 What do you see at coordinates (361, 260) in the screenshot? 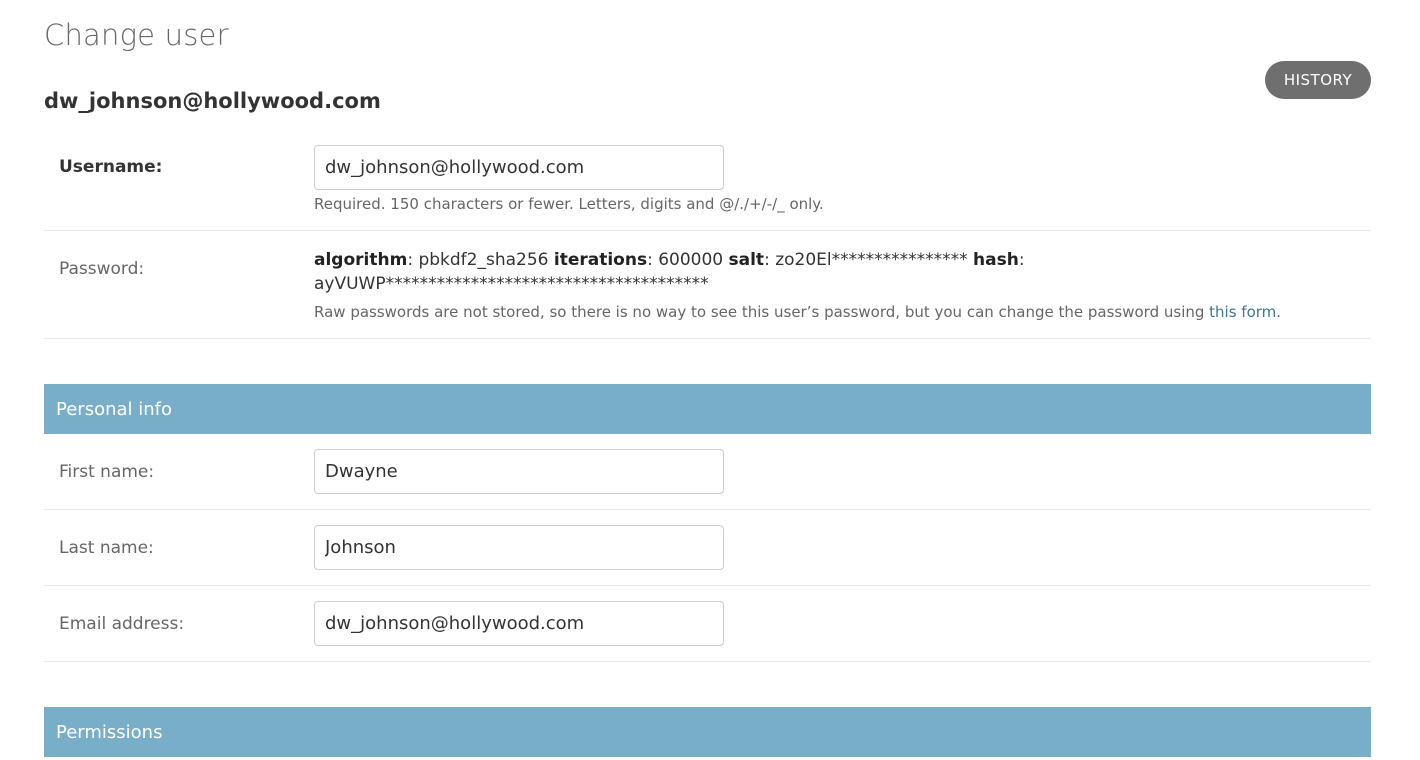
I see `algorithm-key: algorithm` at bounding box center [361, 260].